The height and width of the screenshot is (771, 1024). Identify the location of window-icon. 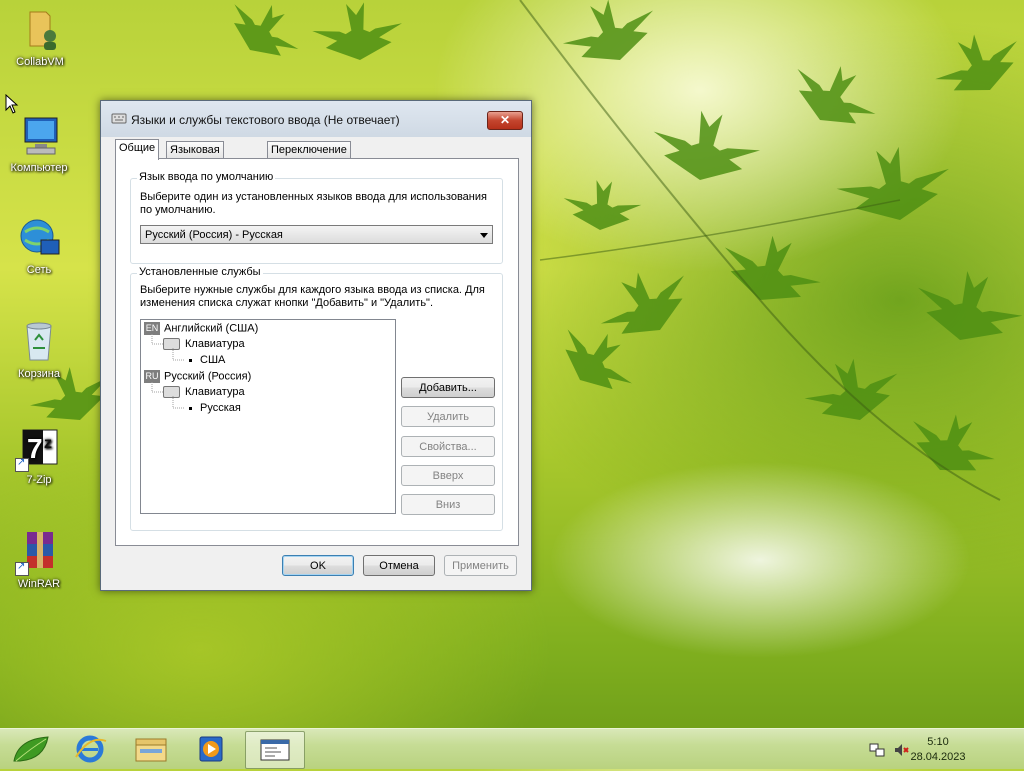
(275, 750).